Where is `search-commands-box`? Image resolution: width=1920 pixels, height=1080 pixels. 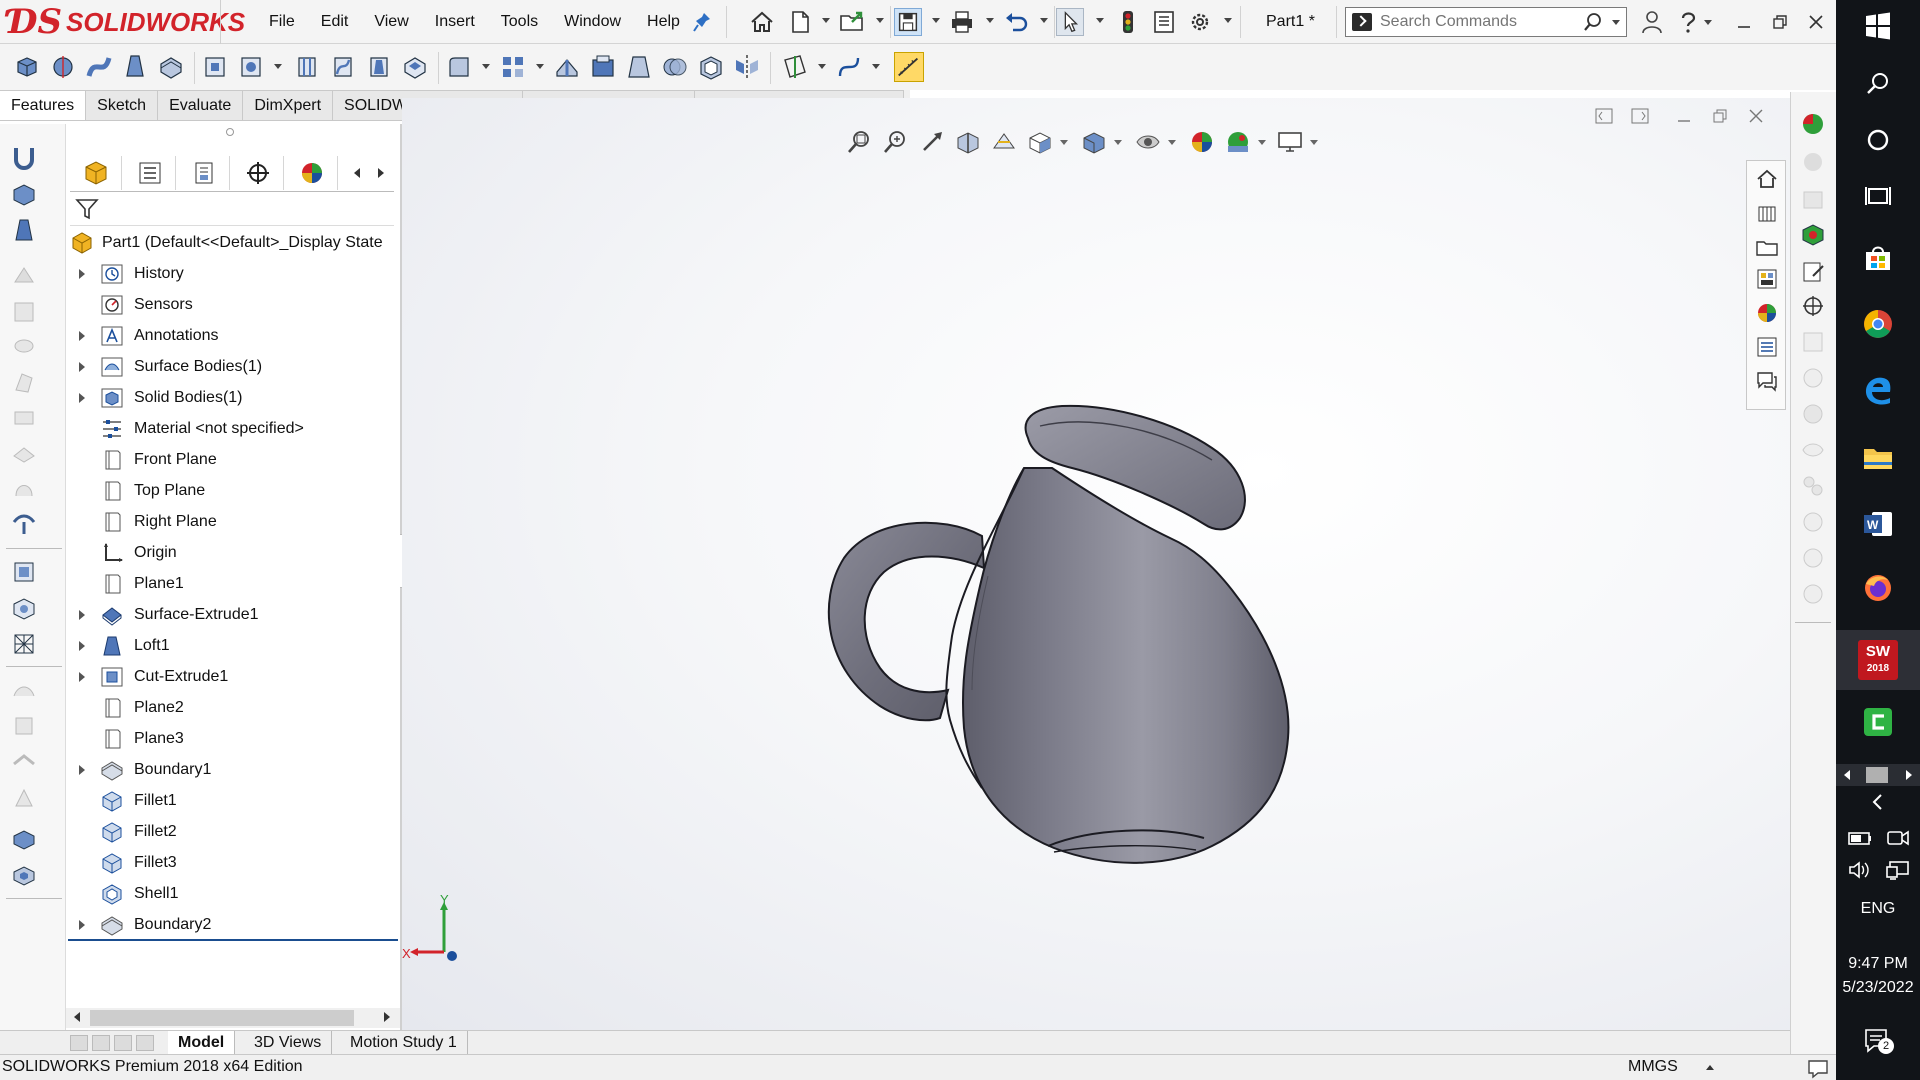
search-commands-box is located at coordinates (1486, 22).